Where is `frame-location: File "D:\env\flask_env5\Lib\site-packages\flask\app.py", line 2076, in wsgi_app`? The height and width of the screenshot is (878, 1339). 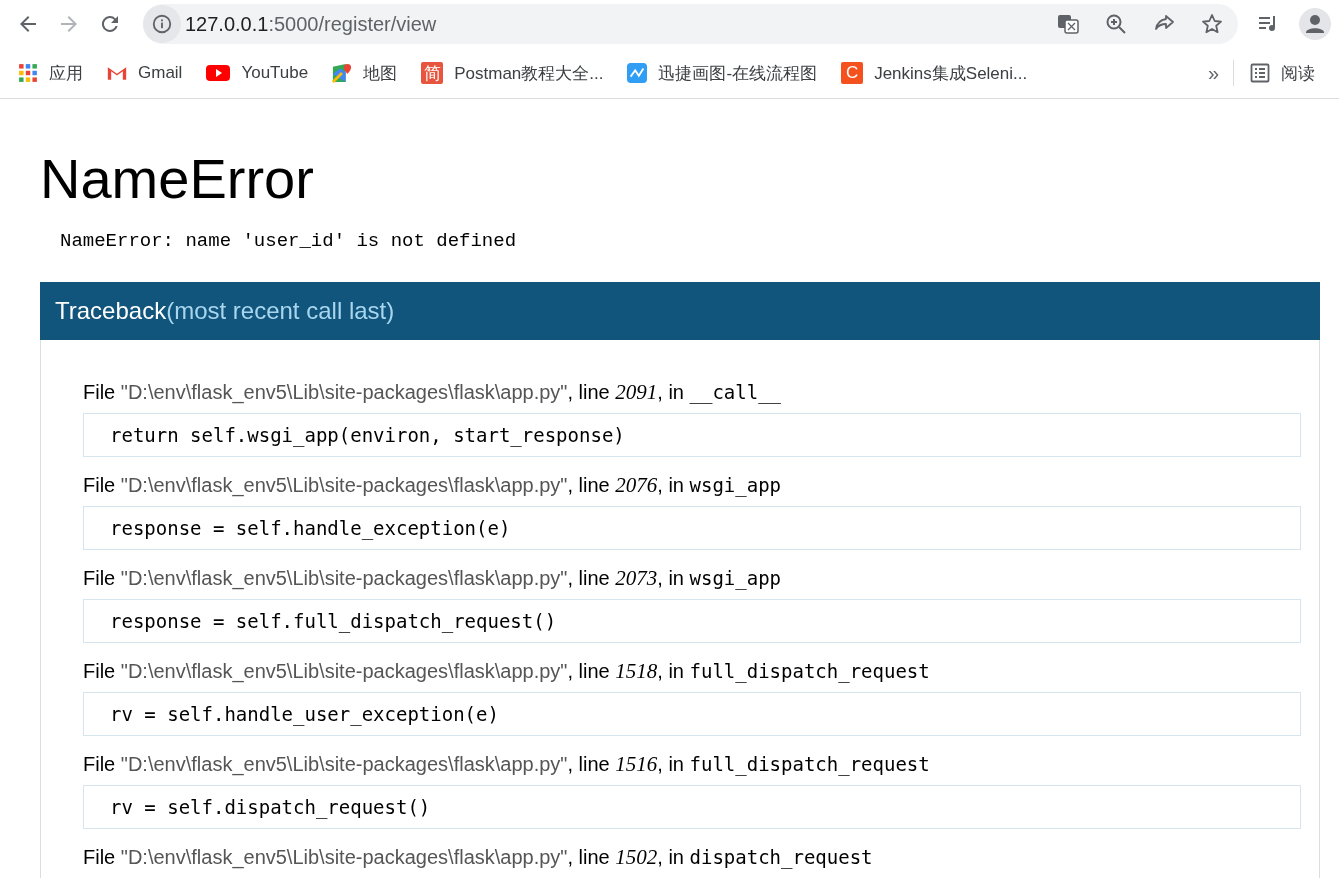
frame-location: File "D:\env\flask_env5\Lib\site-packages\flask\app.py", line 2076, in wsgi_app is located at coordinates (433, 486).